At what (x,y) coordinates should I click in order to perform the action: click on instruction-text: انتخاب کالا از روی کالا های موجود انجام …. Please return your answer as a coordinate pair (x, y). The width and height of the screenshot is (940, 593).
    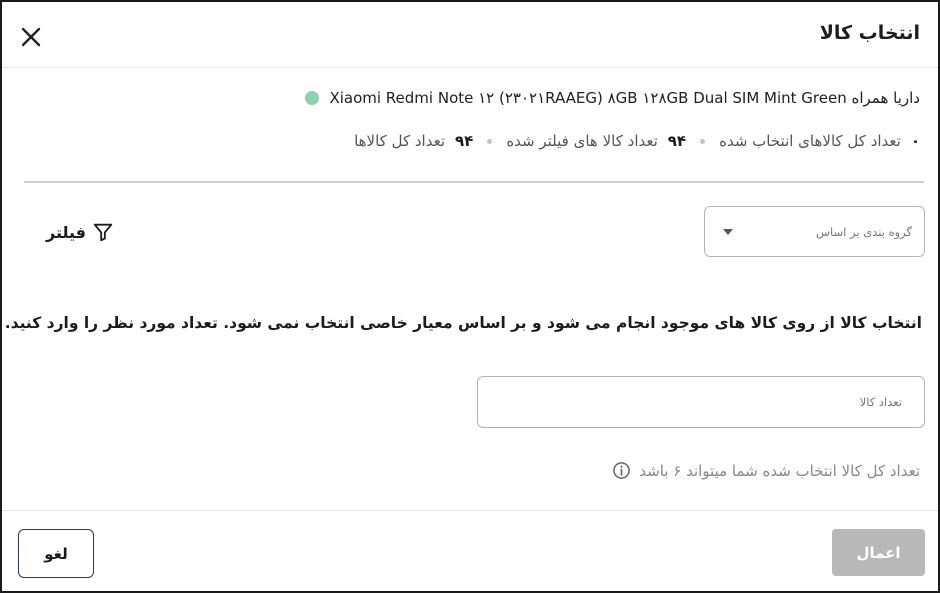
    Looking at the image, I should click on (463, 323).